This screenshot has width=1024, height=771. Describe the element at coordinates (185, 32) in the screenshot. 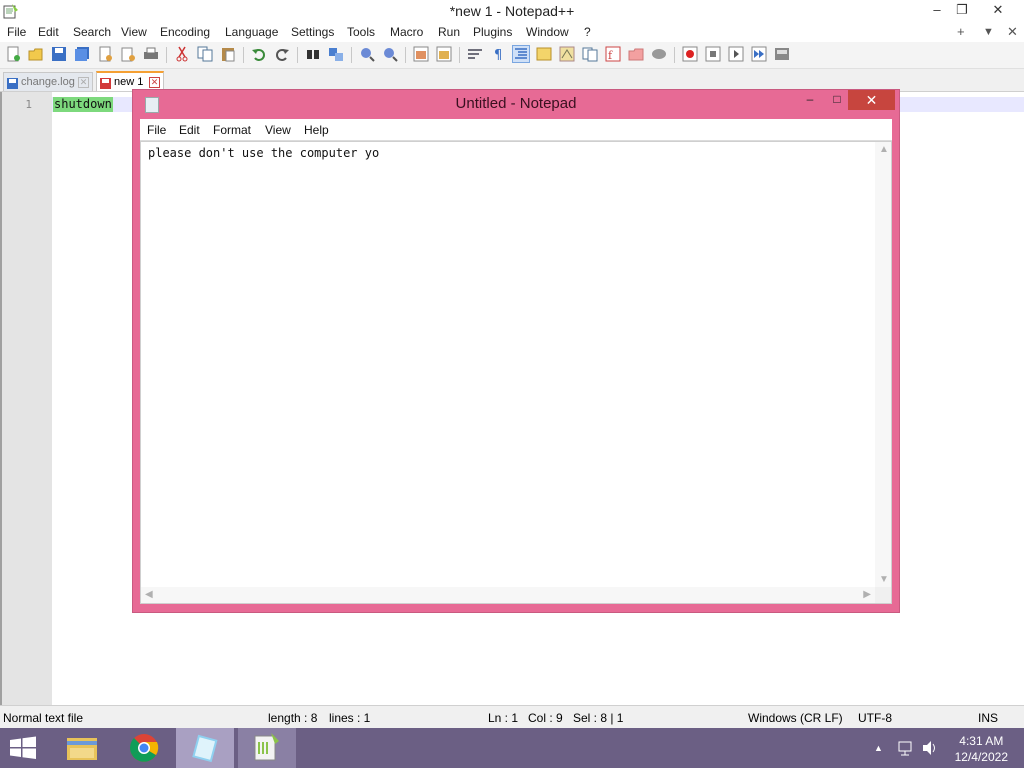

I see `menu-encoding: Encoding` at that location.